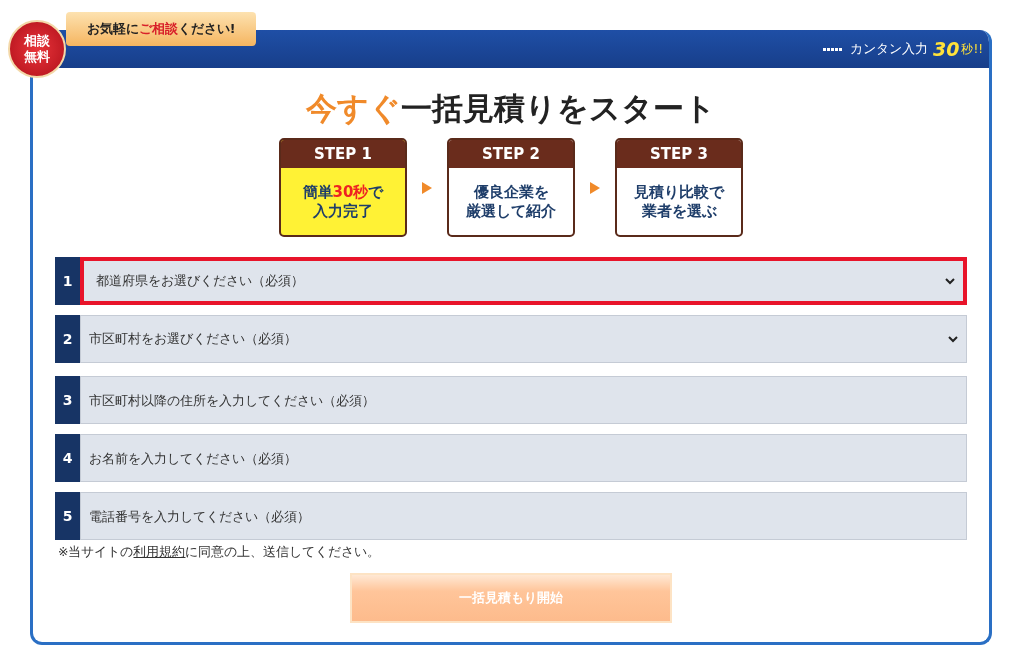 The height and width of the screenshot is (662, 1024). What do you see at coordinates (343, 154) in the screenshot?
I see `step-label: STEP 1` at bounding box center [343, 154].